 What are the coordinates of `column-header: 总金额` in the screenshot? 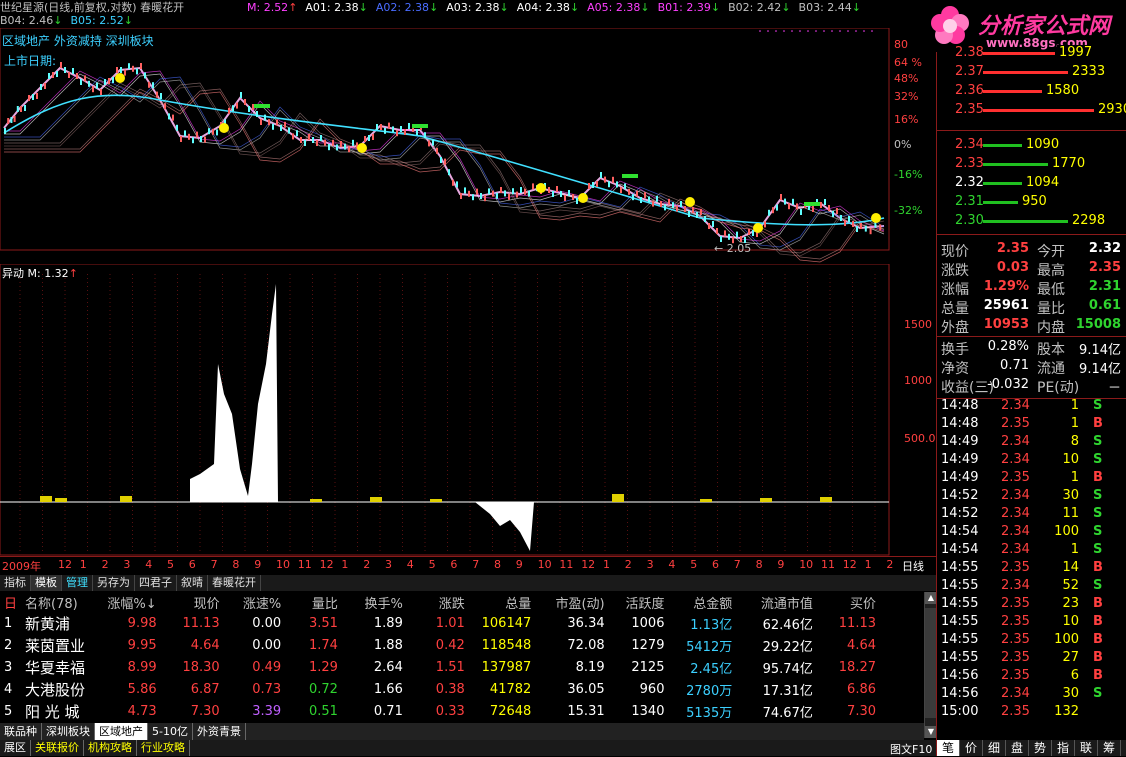 It's located at (702, 602).